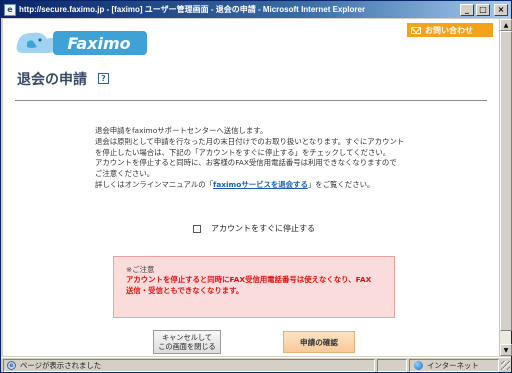  What do you see at coordinates (392, 365) in the screenshot?
I see `status-panel` at bounding box center [392, 365].